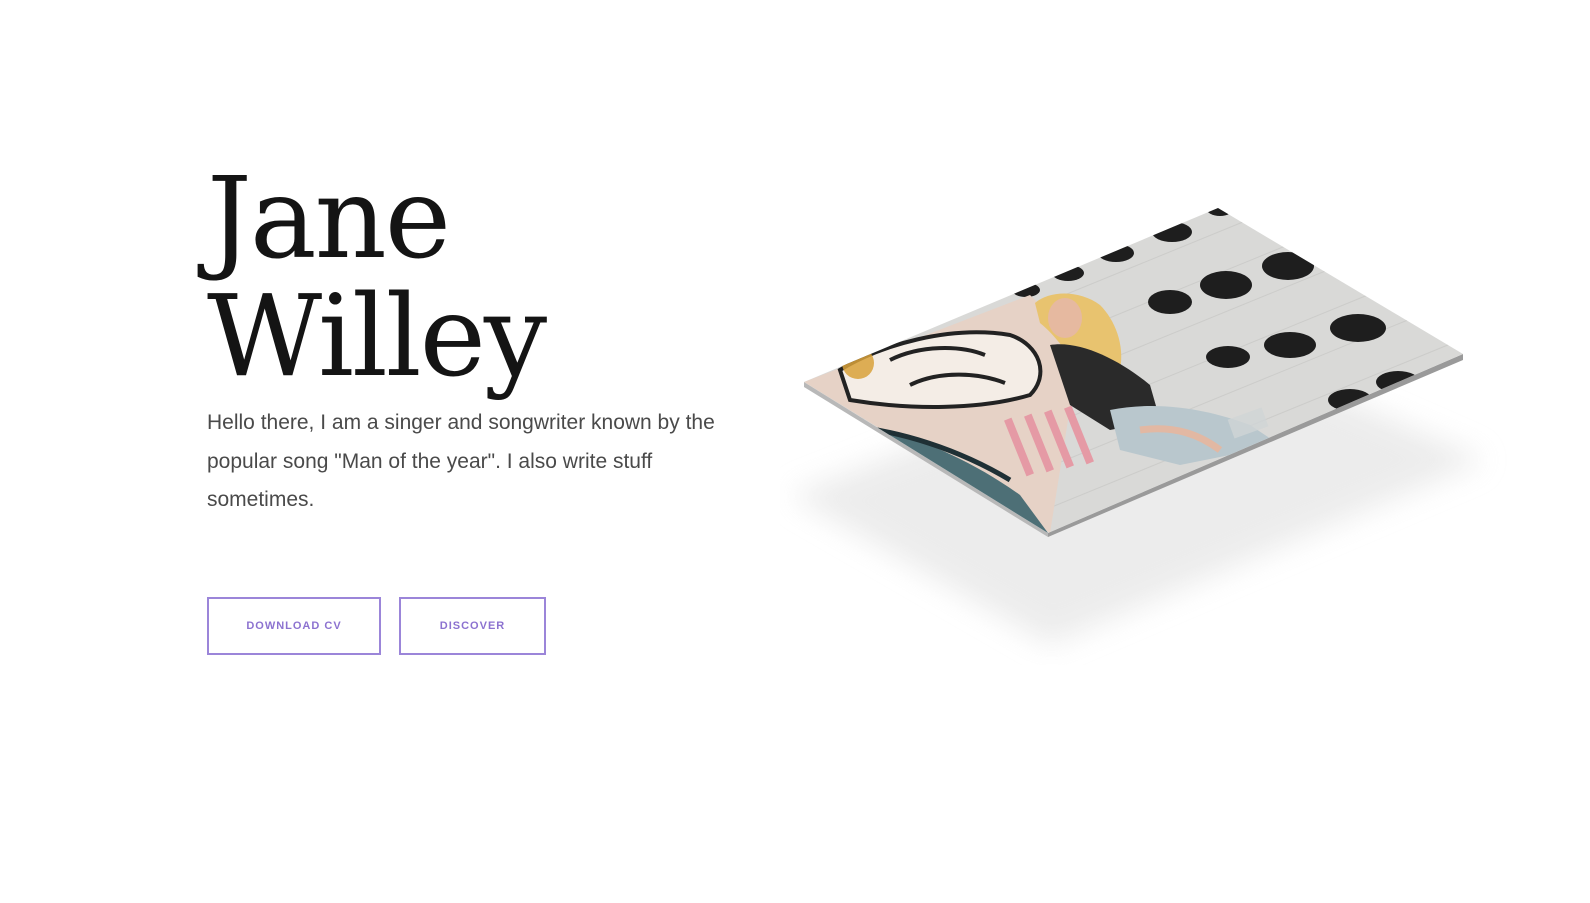 The image size is (1590, 903). Describe the element at coordinates (294, 626) in the screenshot. I see `download-cv-button: DOWNLOAD CV` at that location.